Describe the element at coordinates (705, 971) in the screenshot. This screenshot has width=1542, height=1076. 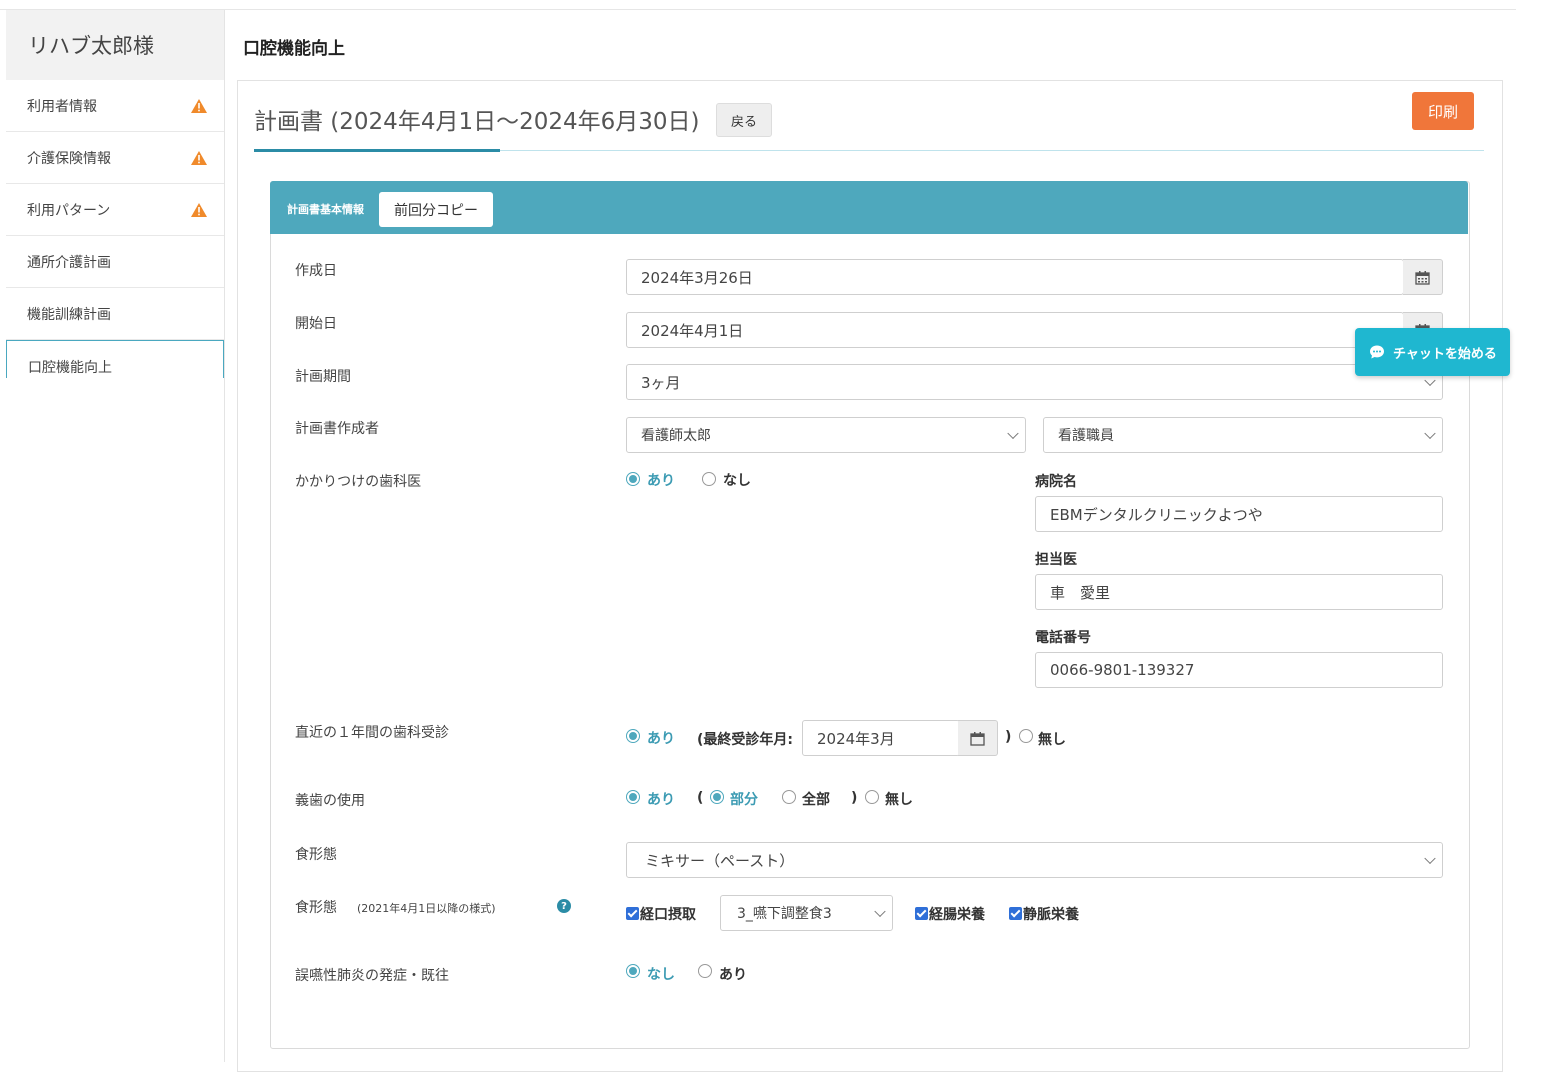
I see `pneumonia-yes-radio` at that location.